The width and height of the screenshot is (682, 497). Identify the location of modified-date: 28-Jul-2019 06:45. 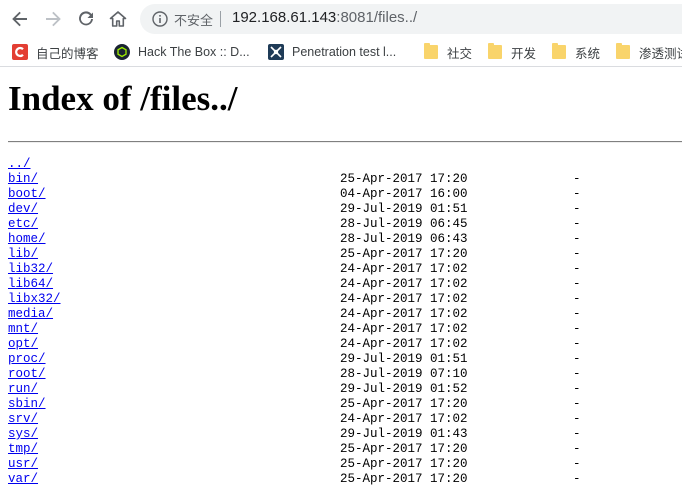
(404, 224).